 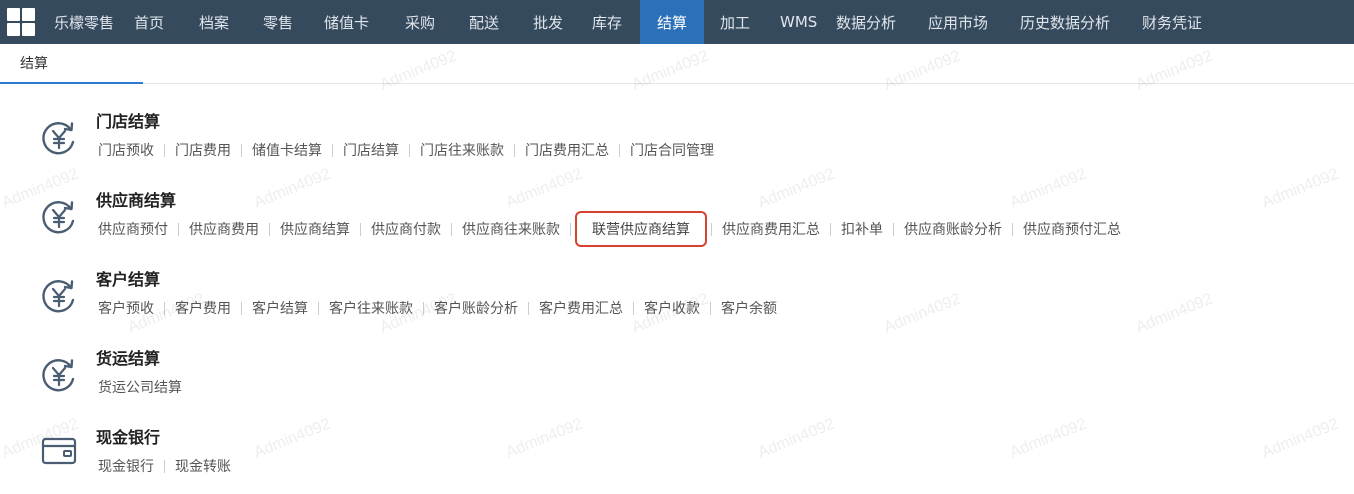 What do you see at coordinates (126, 466) in the screenshot?
I see `link-cash-bank: 现金银行` at bounding box center [126, 466].